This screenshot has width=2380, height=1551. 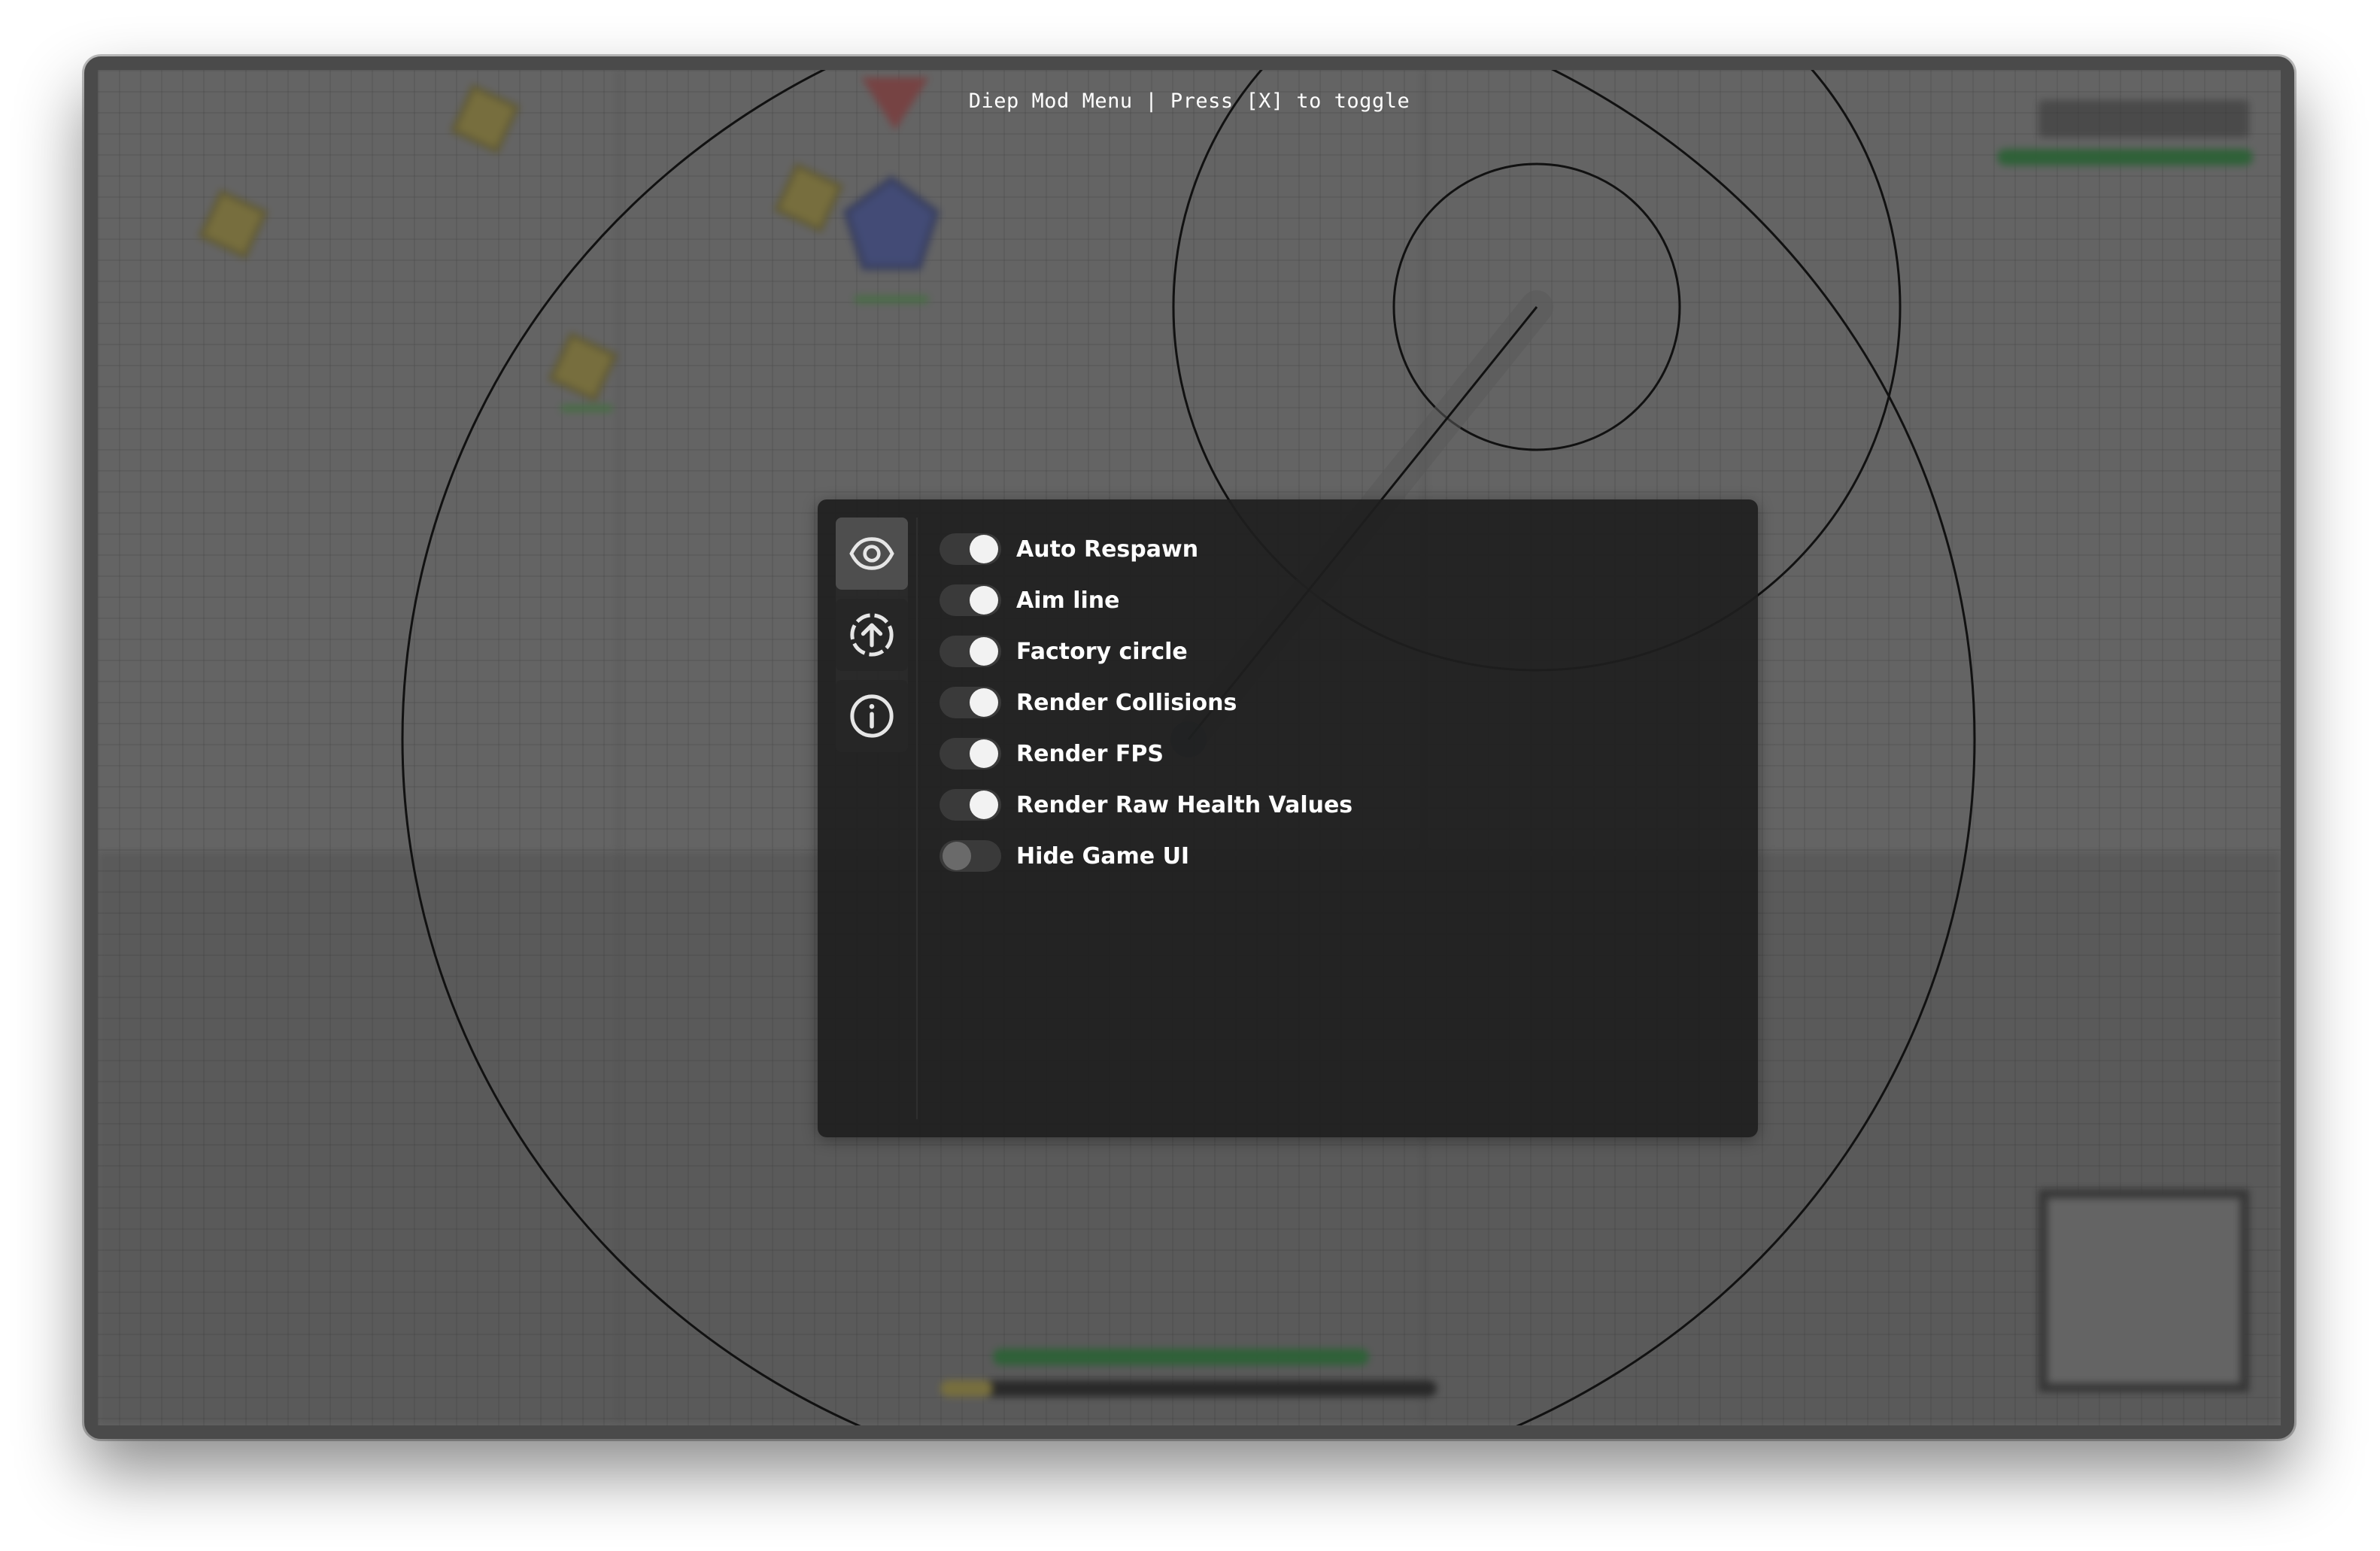 What do you see at coordinates (1107, 550) in the screenshot?
I see `option-label: Auto Respawn` at bounding box center [1107, 550].